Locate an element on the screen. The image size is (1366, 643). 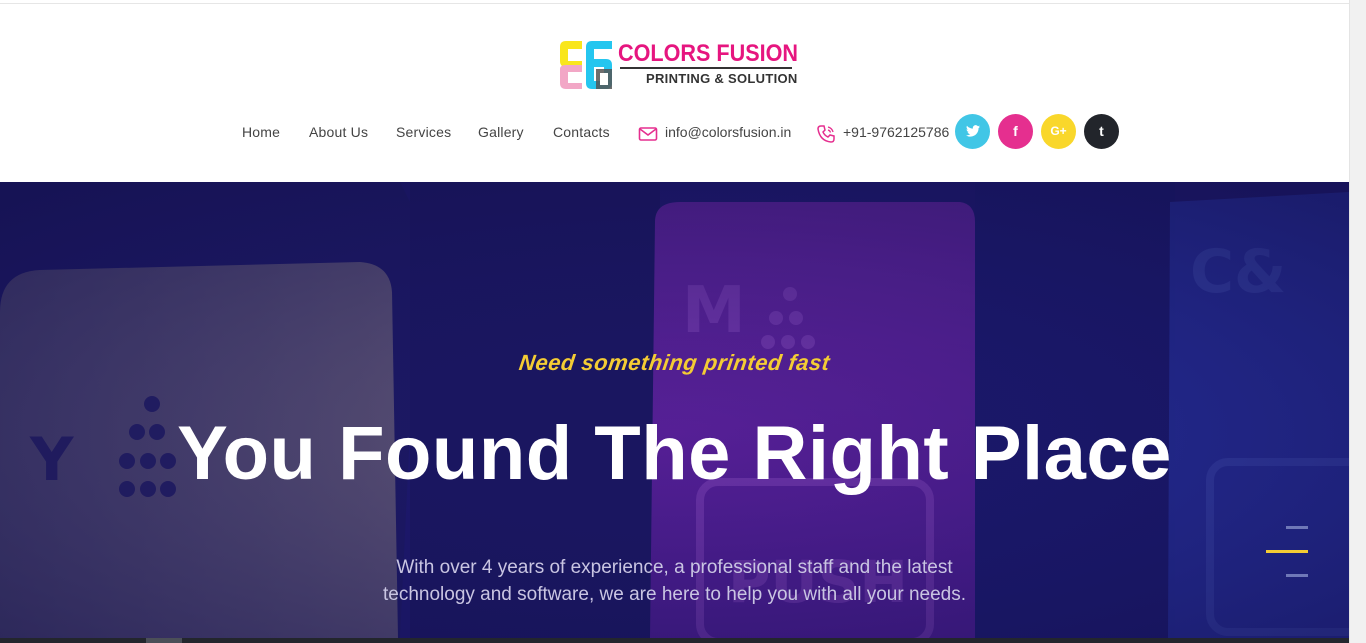
brand-logo: COLORS FUSION PRINTING & SOLUTION is located at coordinates (677, 65).